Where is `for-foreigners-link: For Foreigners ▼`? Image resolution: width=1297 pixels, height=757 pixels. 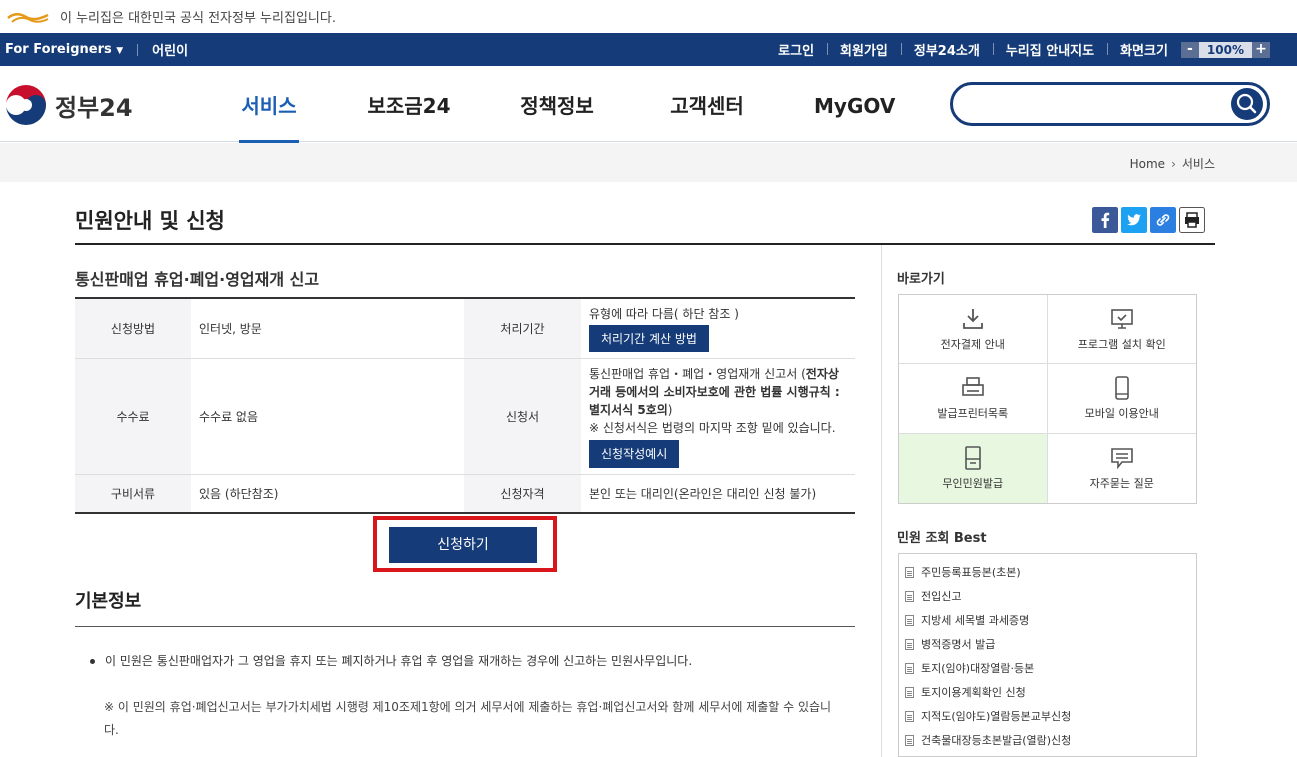 for-foreigners-link: For Foreigners ▼ is located at coordinates (64, 49).